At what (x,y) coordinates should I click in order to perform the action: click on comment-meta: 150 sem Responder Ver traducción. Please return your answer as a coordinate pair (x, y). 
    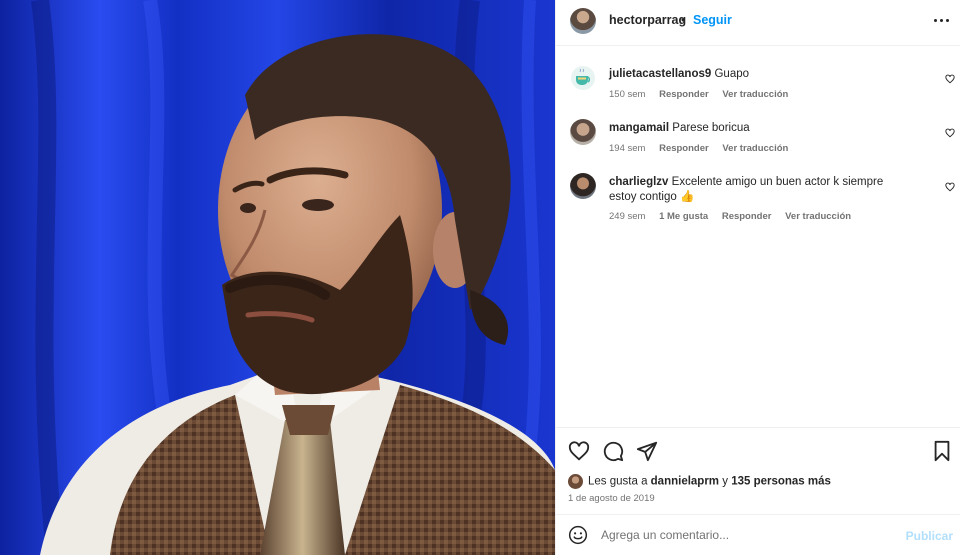
    Looking at the image, I should click on (704, 94).